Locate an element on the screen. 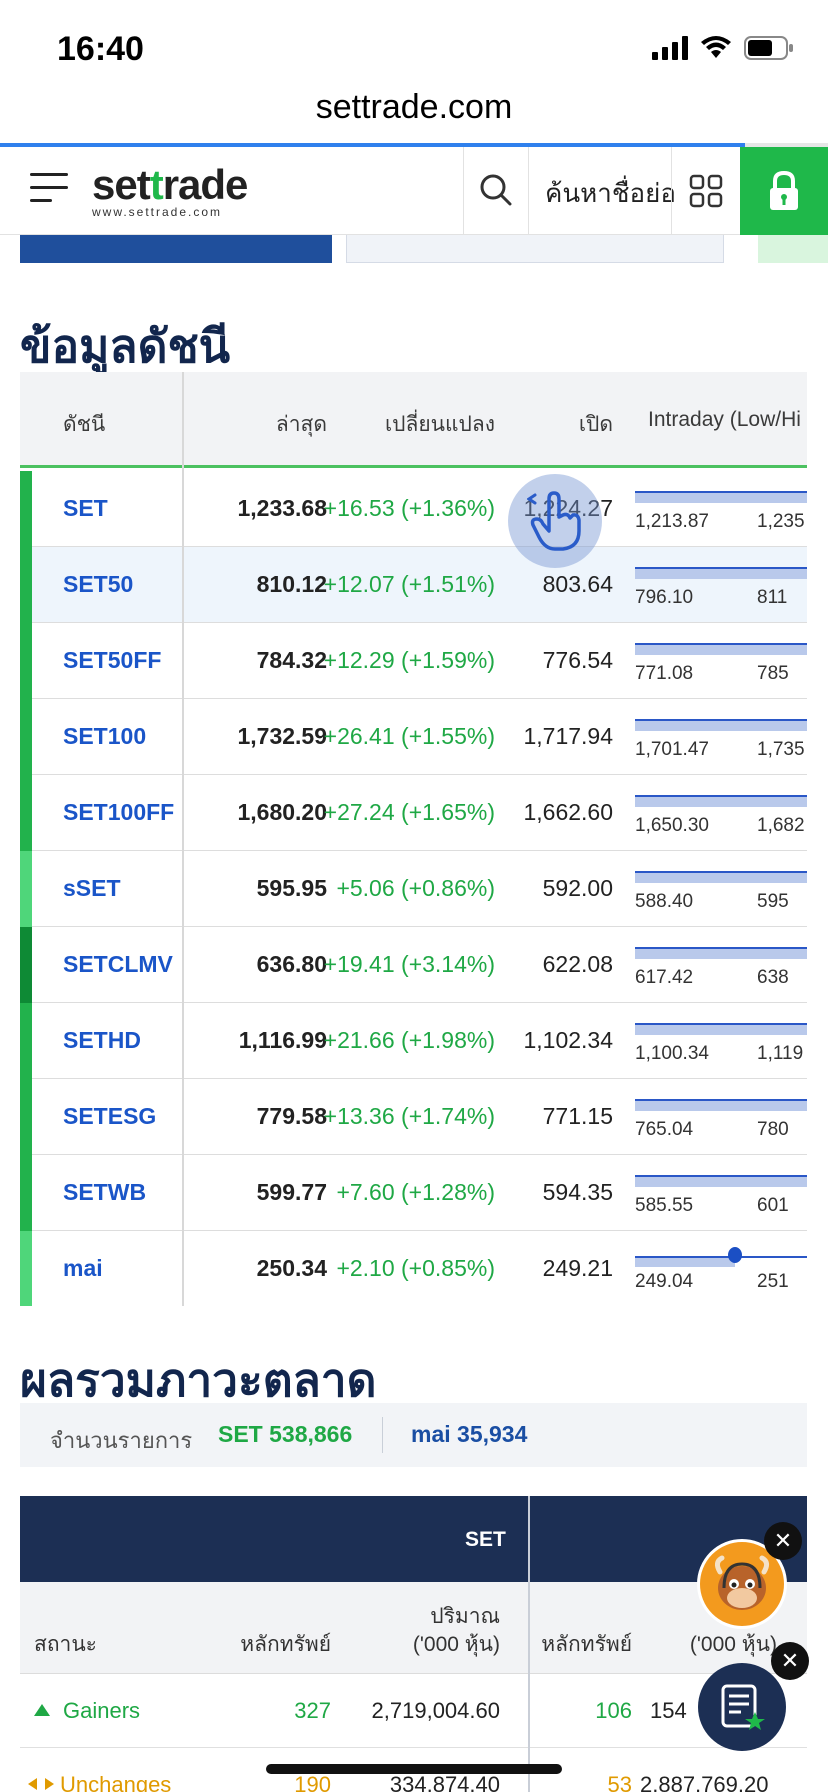 This screenshot has width=828, height=1792. index-open: 1,662.60 is located at coordinates (568, 812).